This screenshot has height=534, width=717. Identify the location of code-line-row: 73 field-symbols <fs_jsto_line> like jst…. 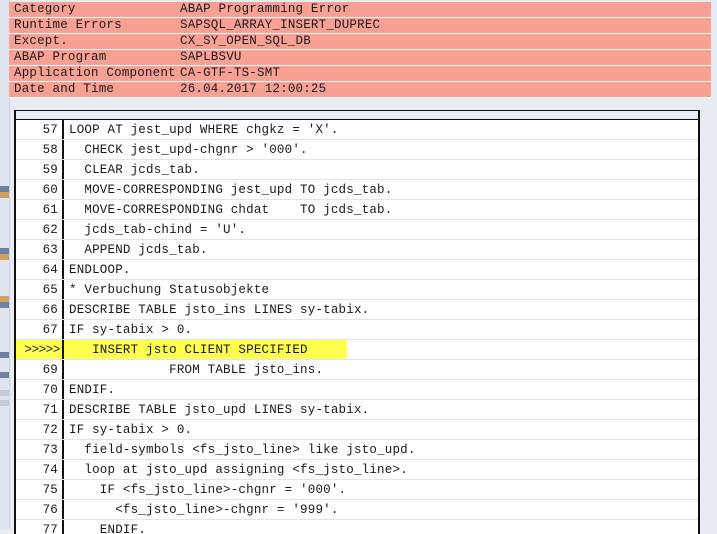
(357, 450).